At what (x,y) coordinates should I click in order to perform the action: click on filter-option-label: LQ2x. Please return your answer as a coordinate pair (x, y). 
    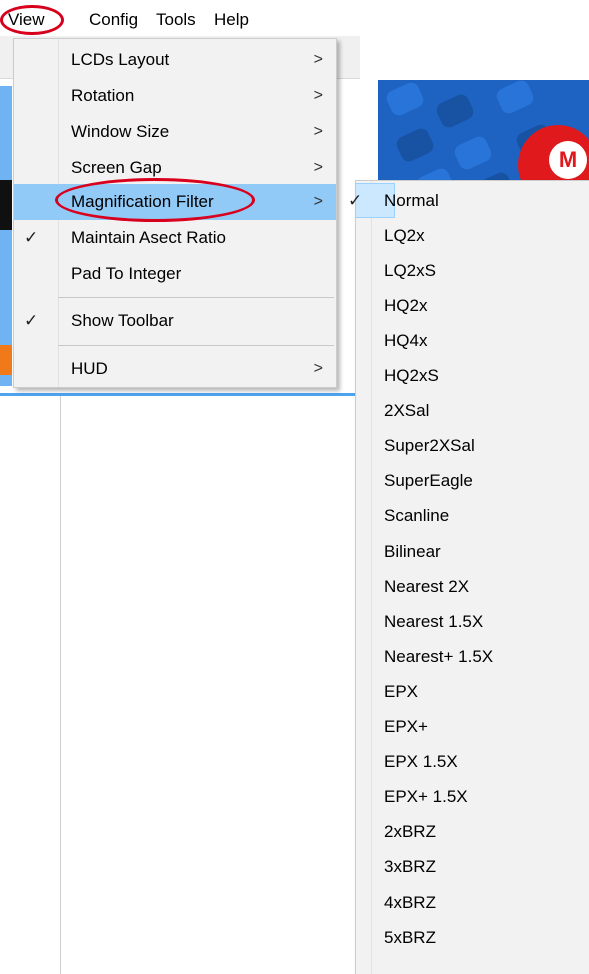
    Looking at the image, I should click on (404, 235).